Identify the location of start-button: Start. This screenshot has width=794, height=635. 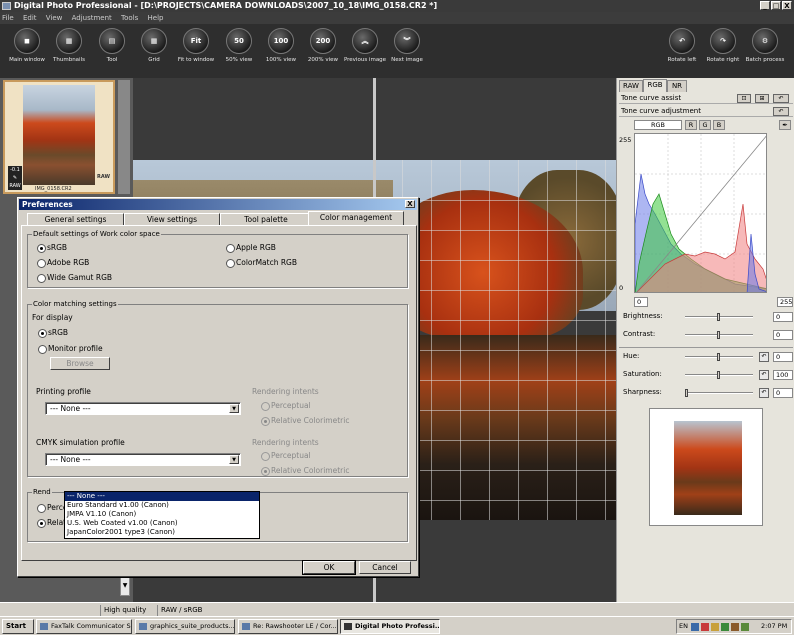
(18, 626).